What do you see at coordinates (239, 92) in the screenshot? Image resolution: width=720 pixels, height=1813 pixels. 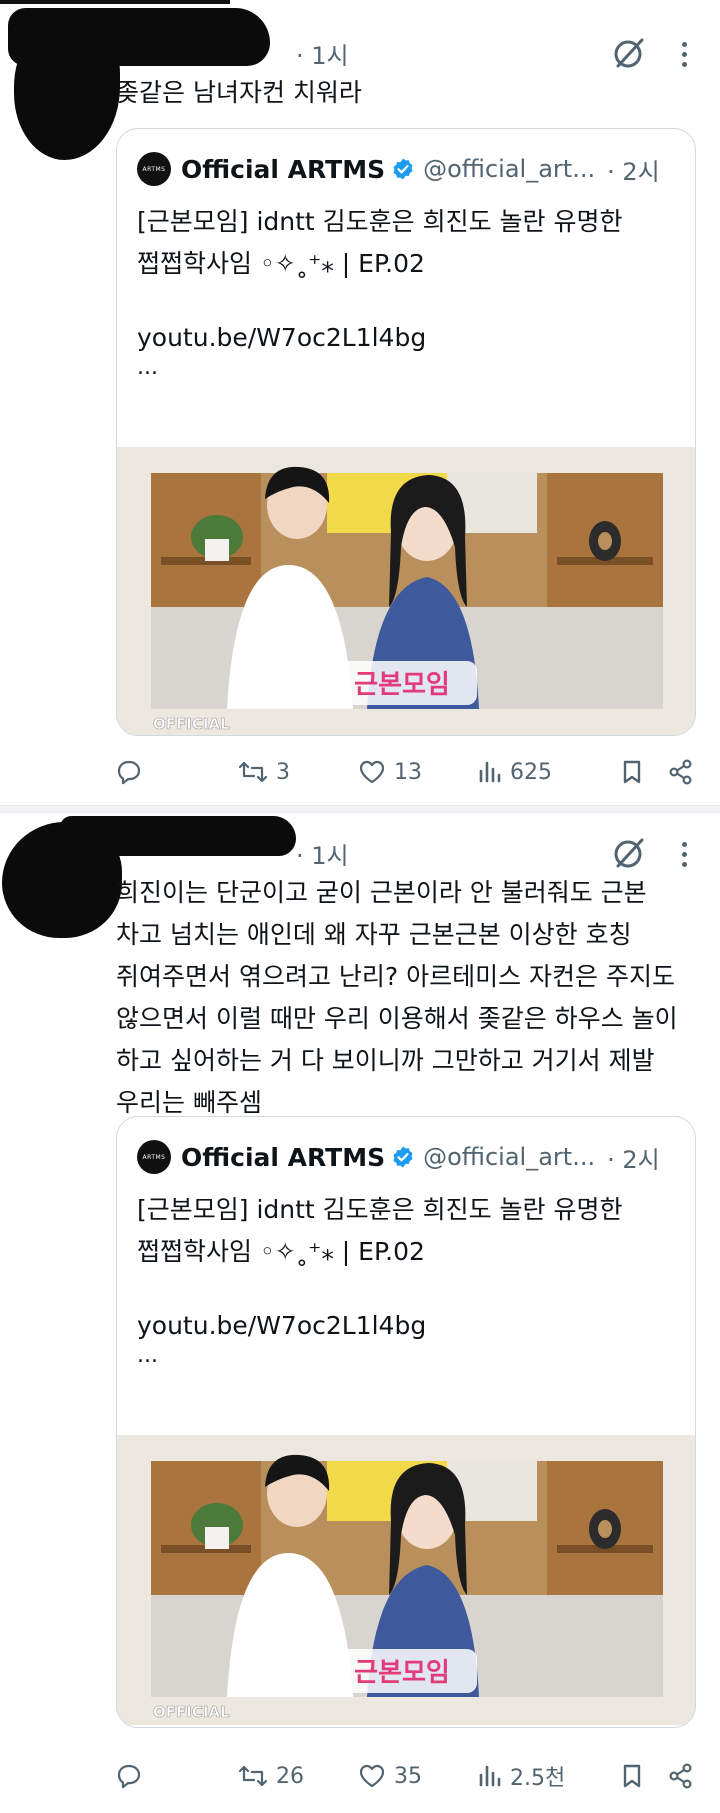 I see `post-text: 좆같은 남녀자컨 치워라` at bounding box center [239, 92].